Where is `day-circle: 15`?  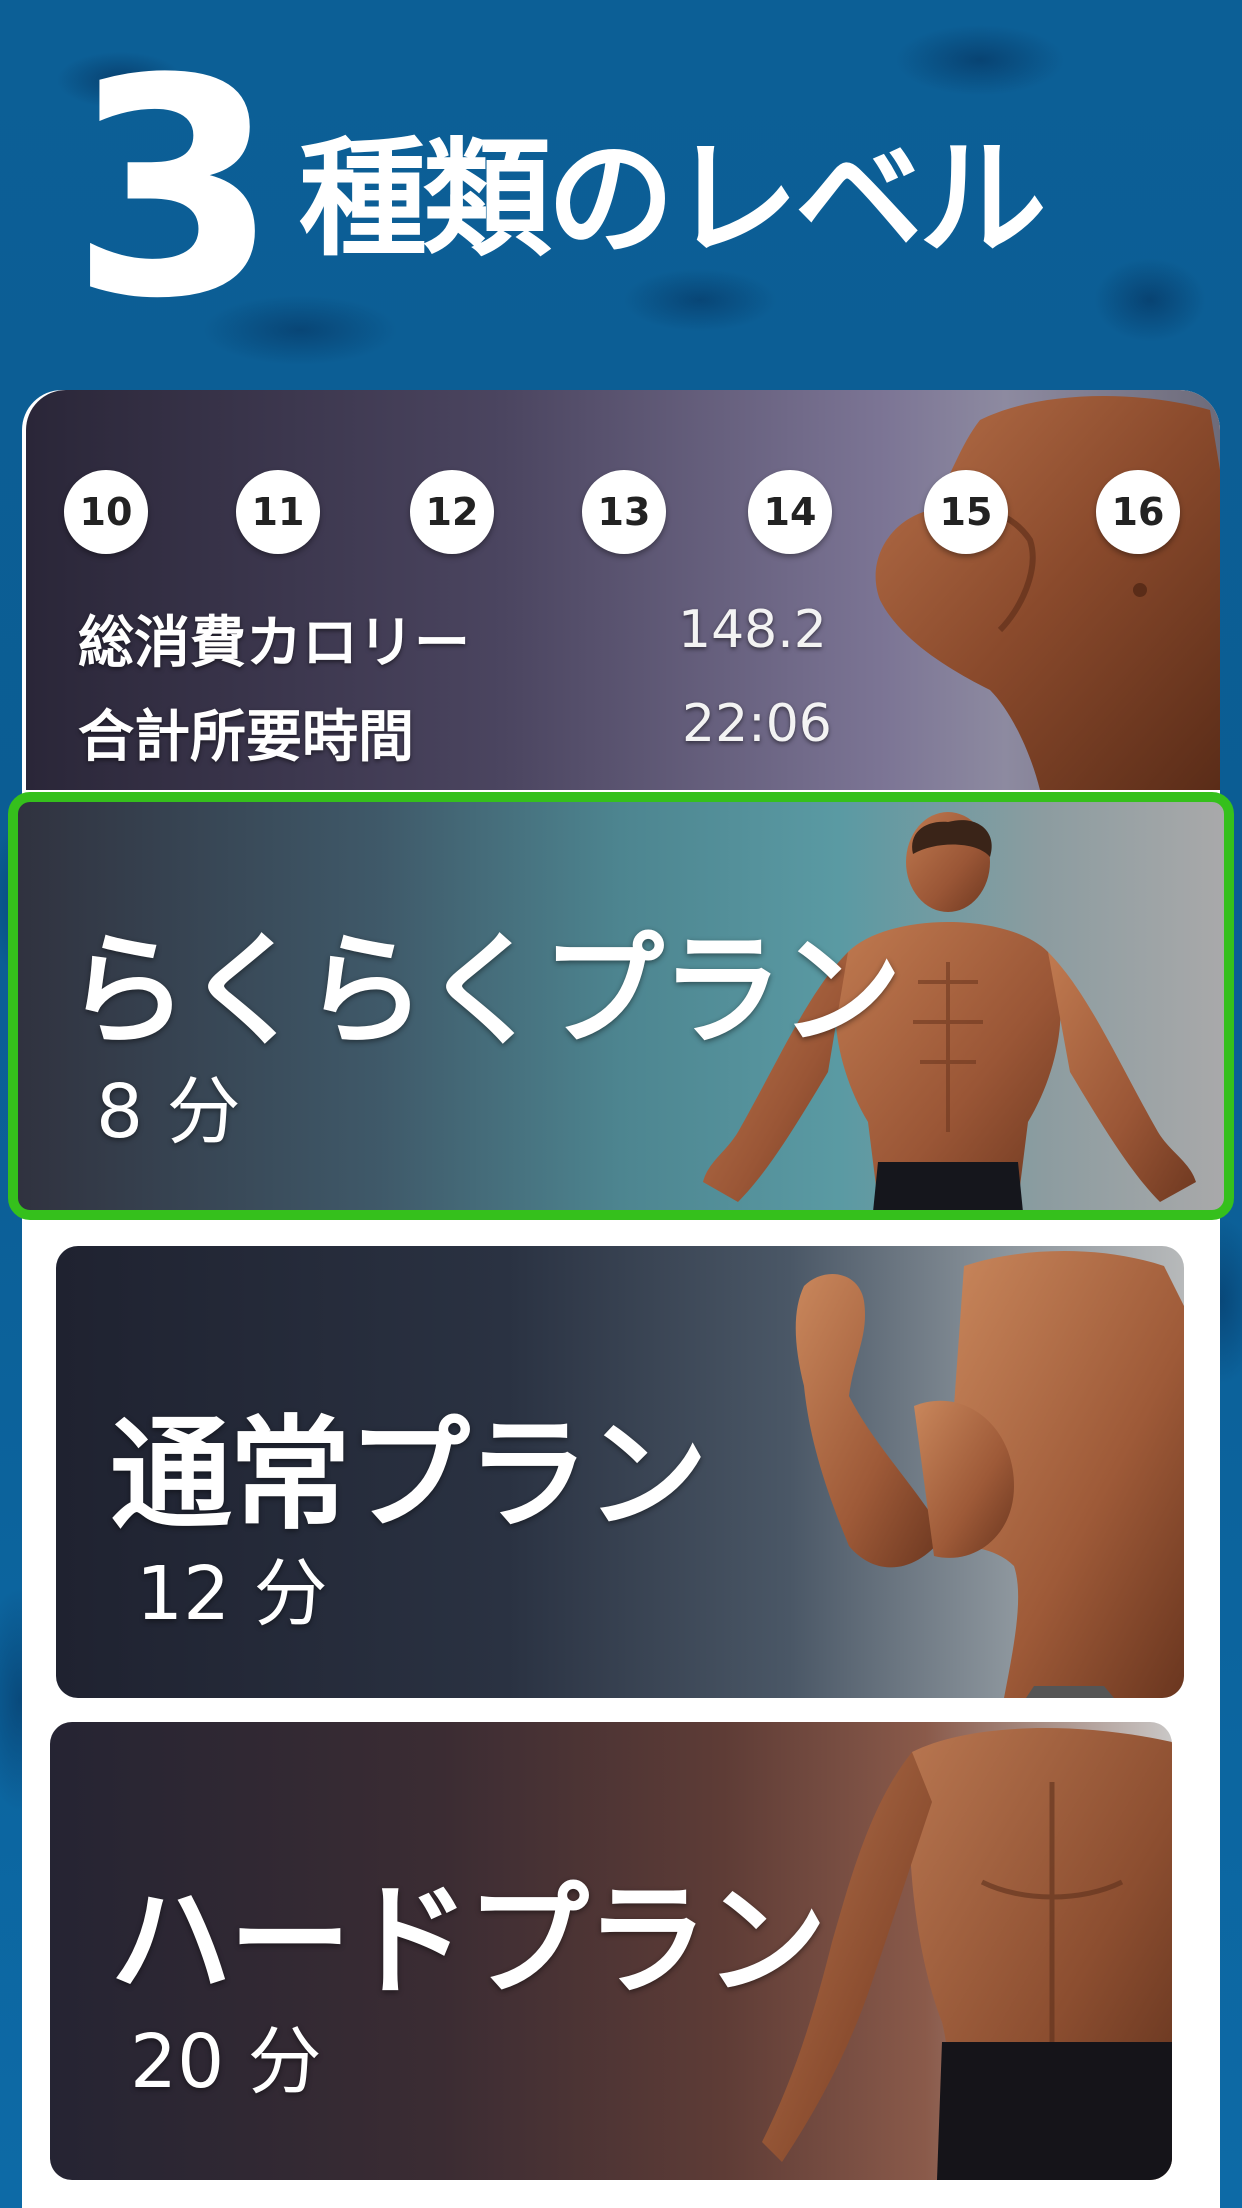 day-circle: 15 is located at coordinates (966, 512).